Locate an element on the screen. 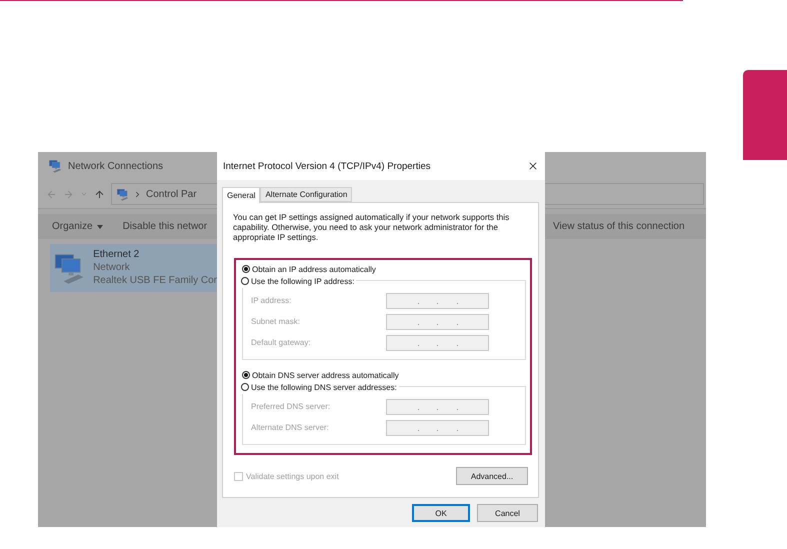 The image size is (787, 549). dialog-tab: General is located at coordinates (241, 195).